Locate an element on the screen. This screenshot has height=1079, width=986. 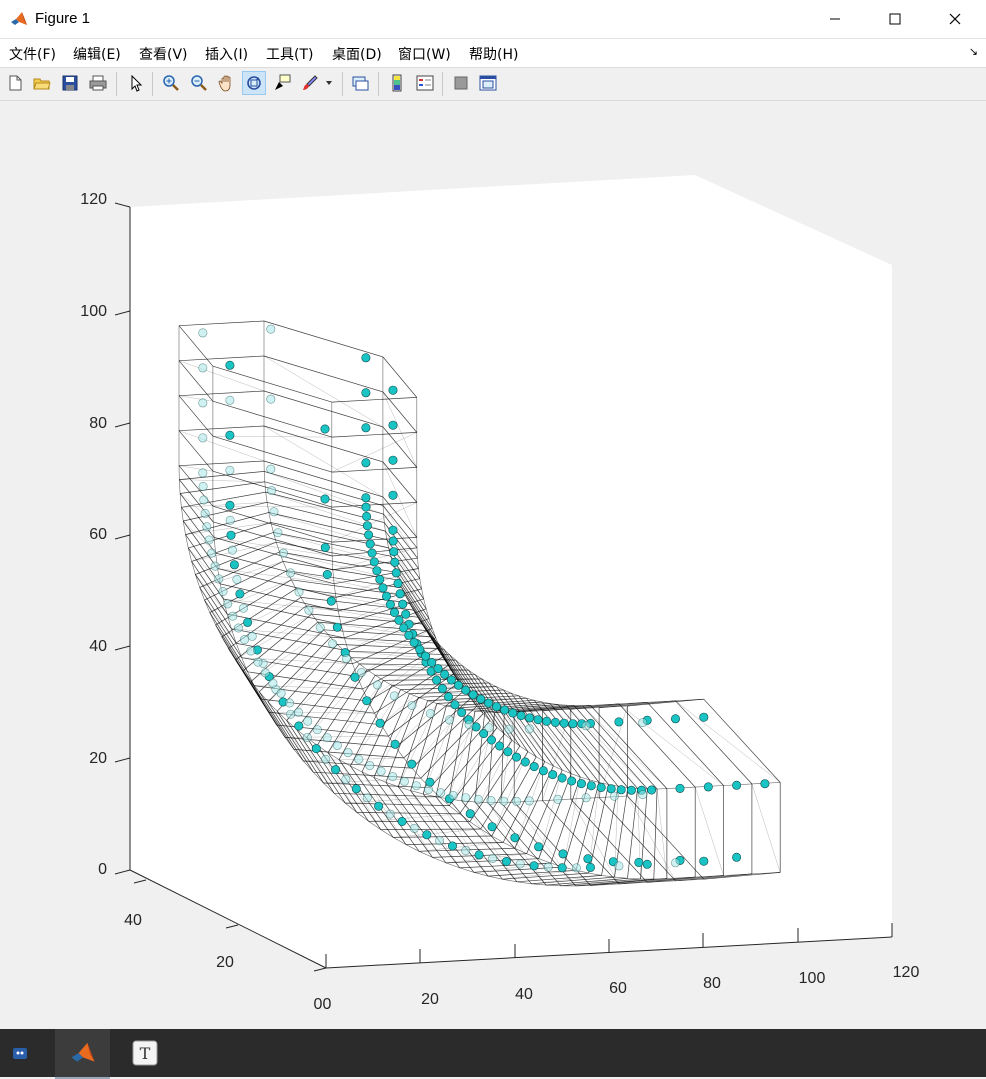
show-plot-tools-button is located at coordinates (488, 83).